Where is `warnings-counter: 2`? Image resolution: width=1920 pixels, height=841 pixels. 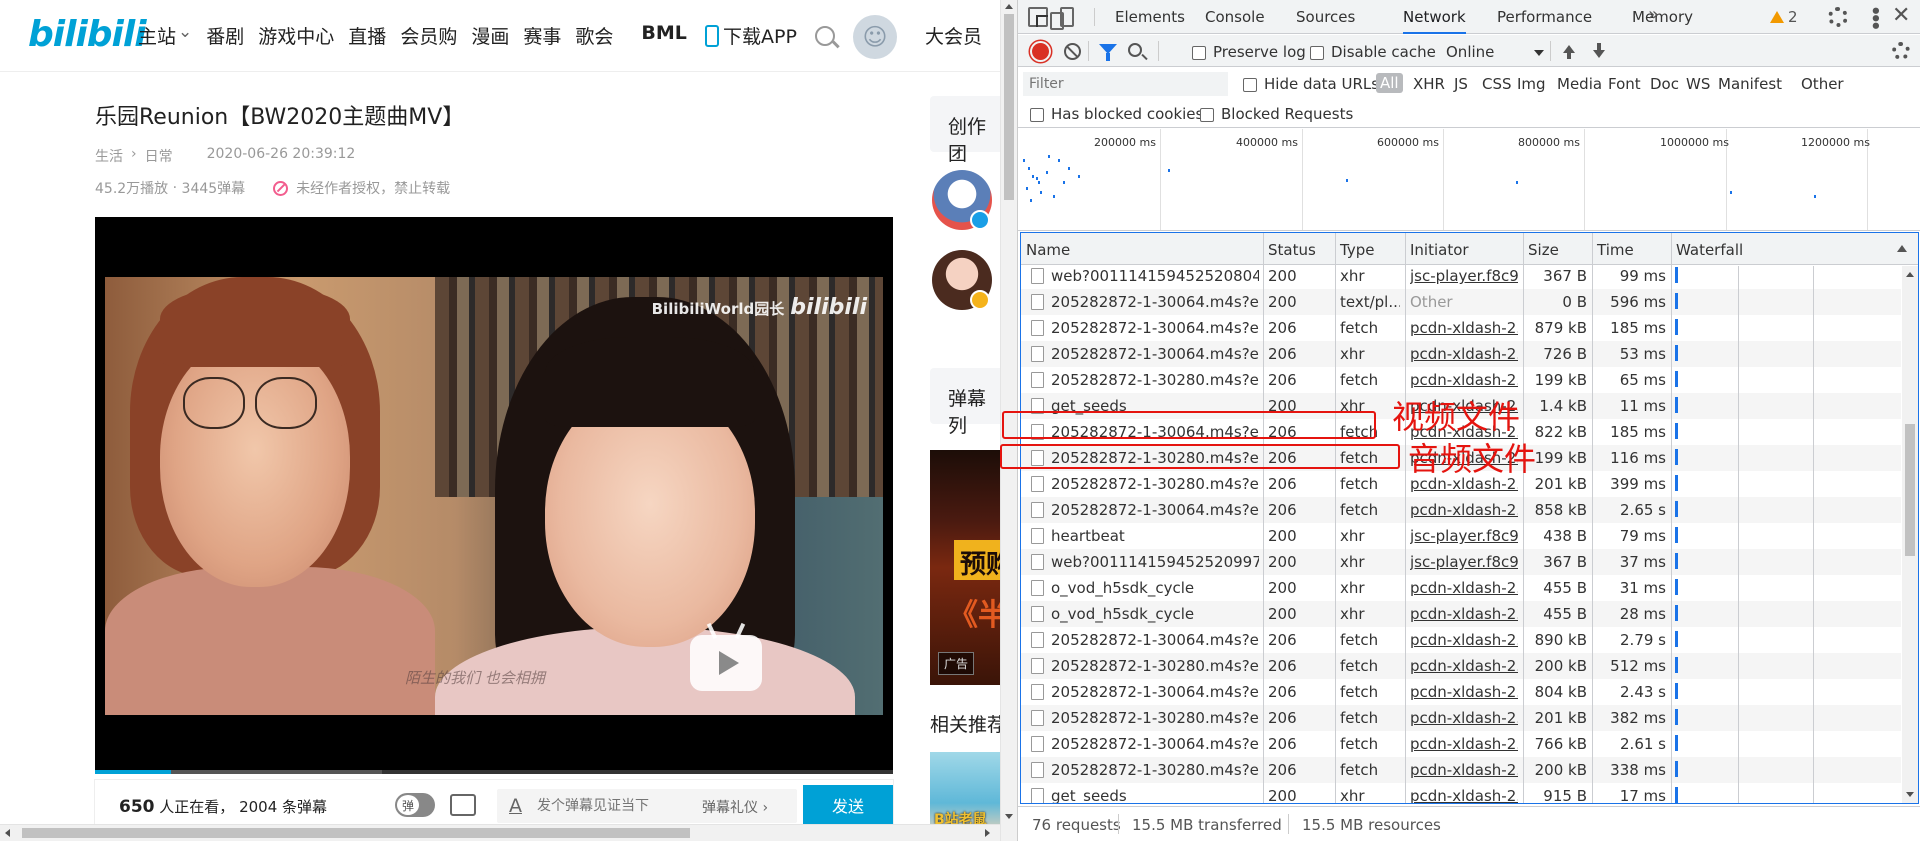
warnings-counter: 2 is located at coordinates (1784, 17).